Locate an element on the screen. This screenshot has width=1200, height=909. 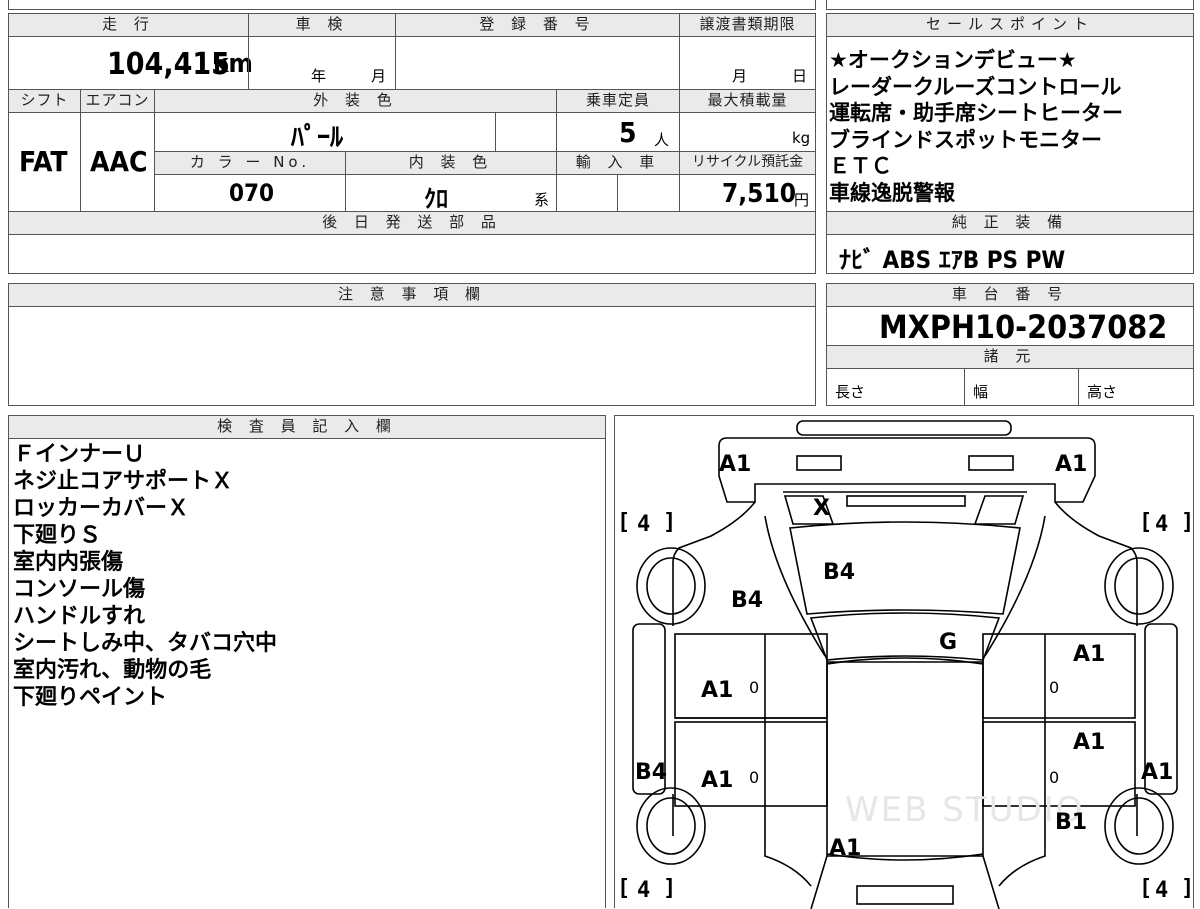
capacity-value: 5 is located at coordinates (628, 132).